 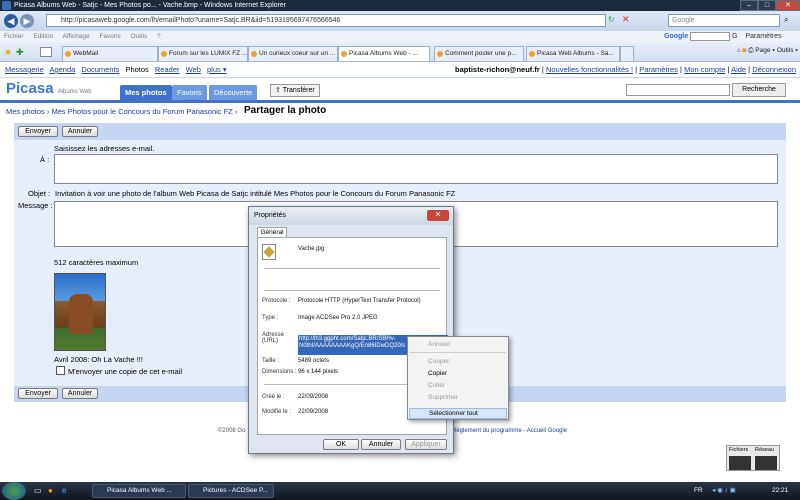 I want to click on send-button-bottom: Envoyer, so click(x=38, y=393).